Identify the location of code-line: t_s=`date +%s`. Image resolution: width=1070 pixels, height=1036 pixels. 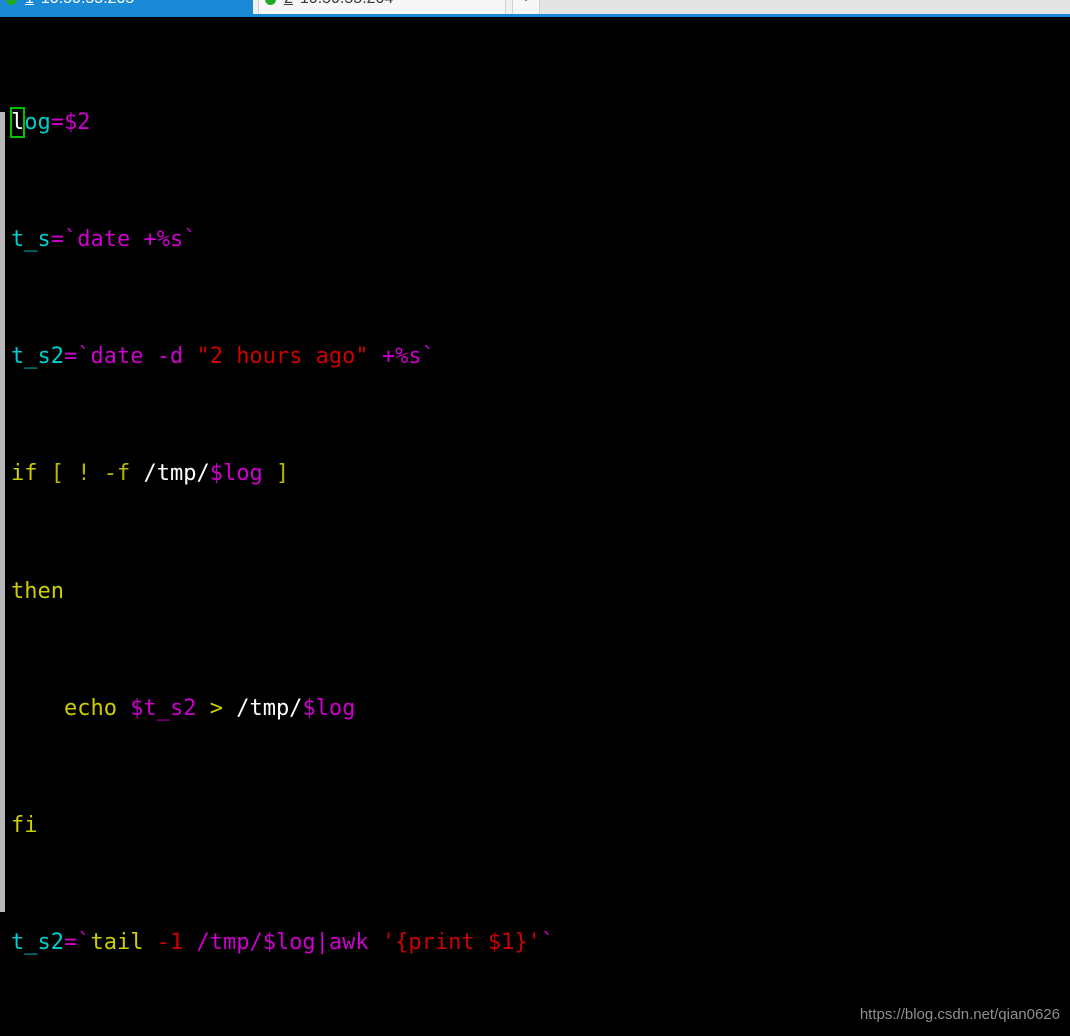
(104, 240).